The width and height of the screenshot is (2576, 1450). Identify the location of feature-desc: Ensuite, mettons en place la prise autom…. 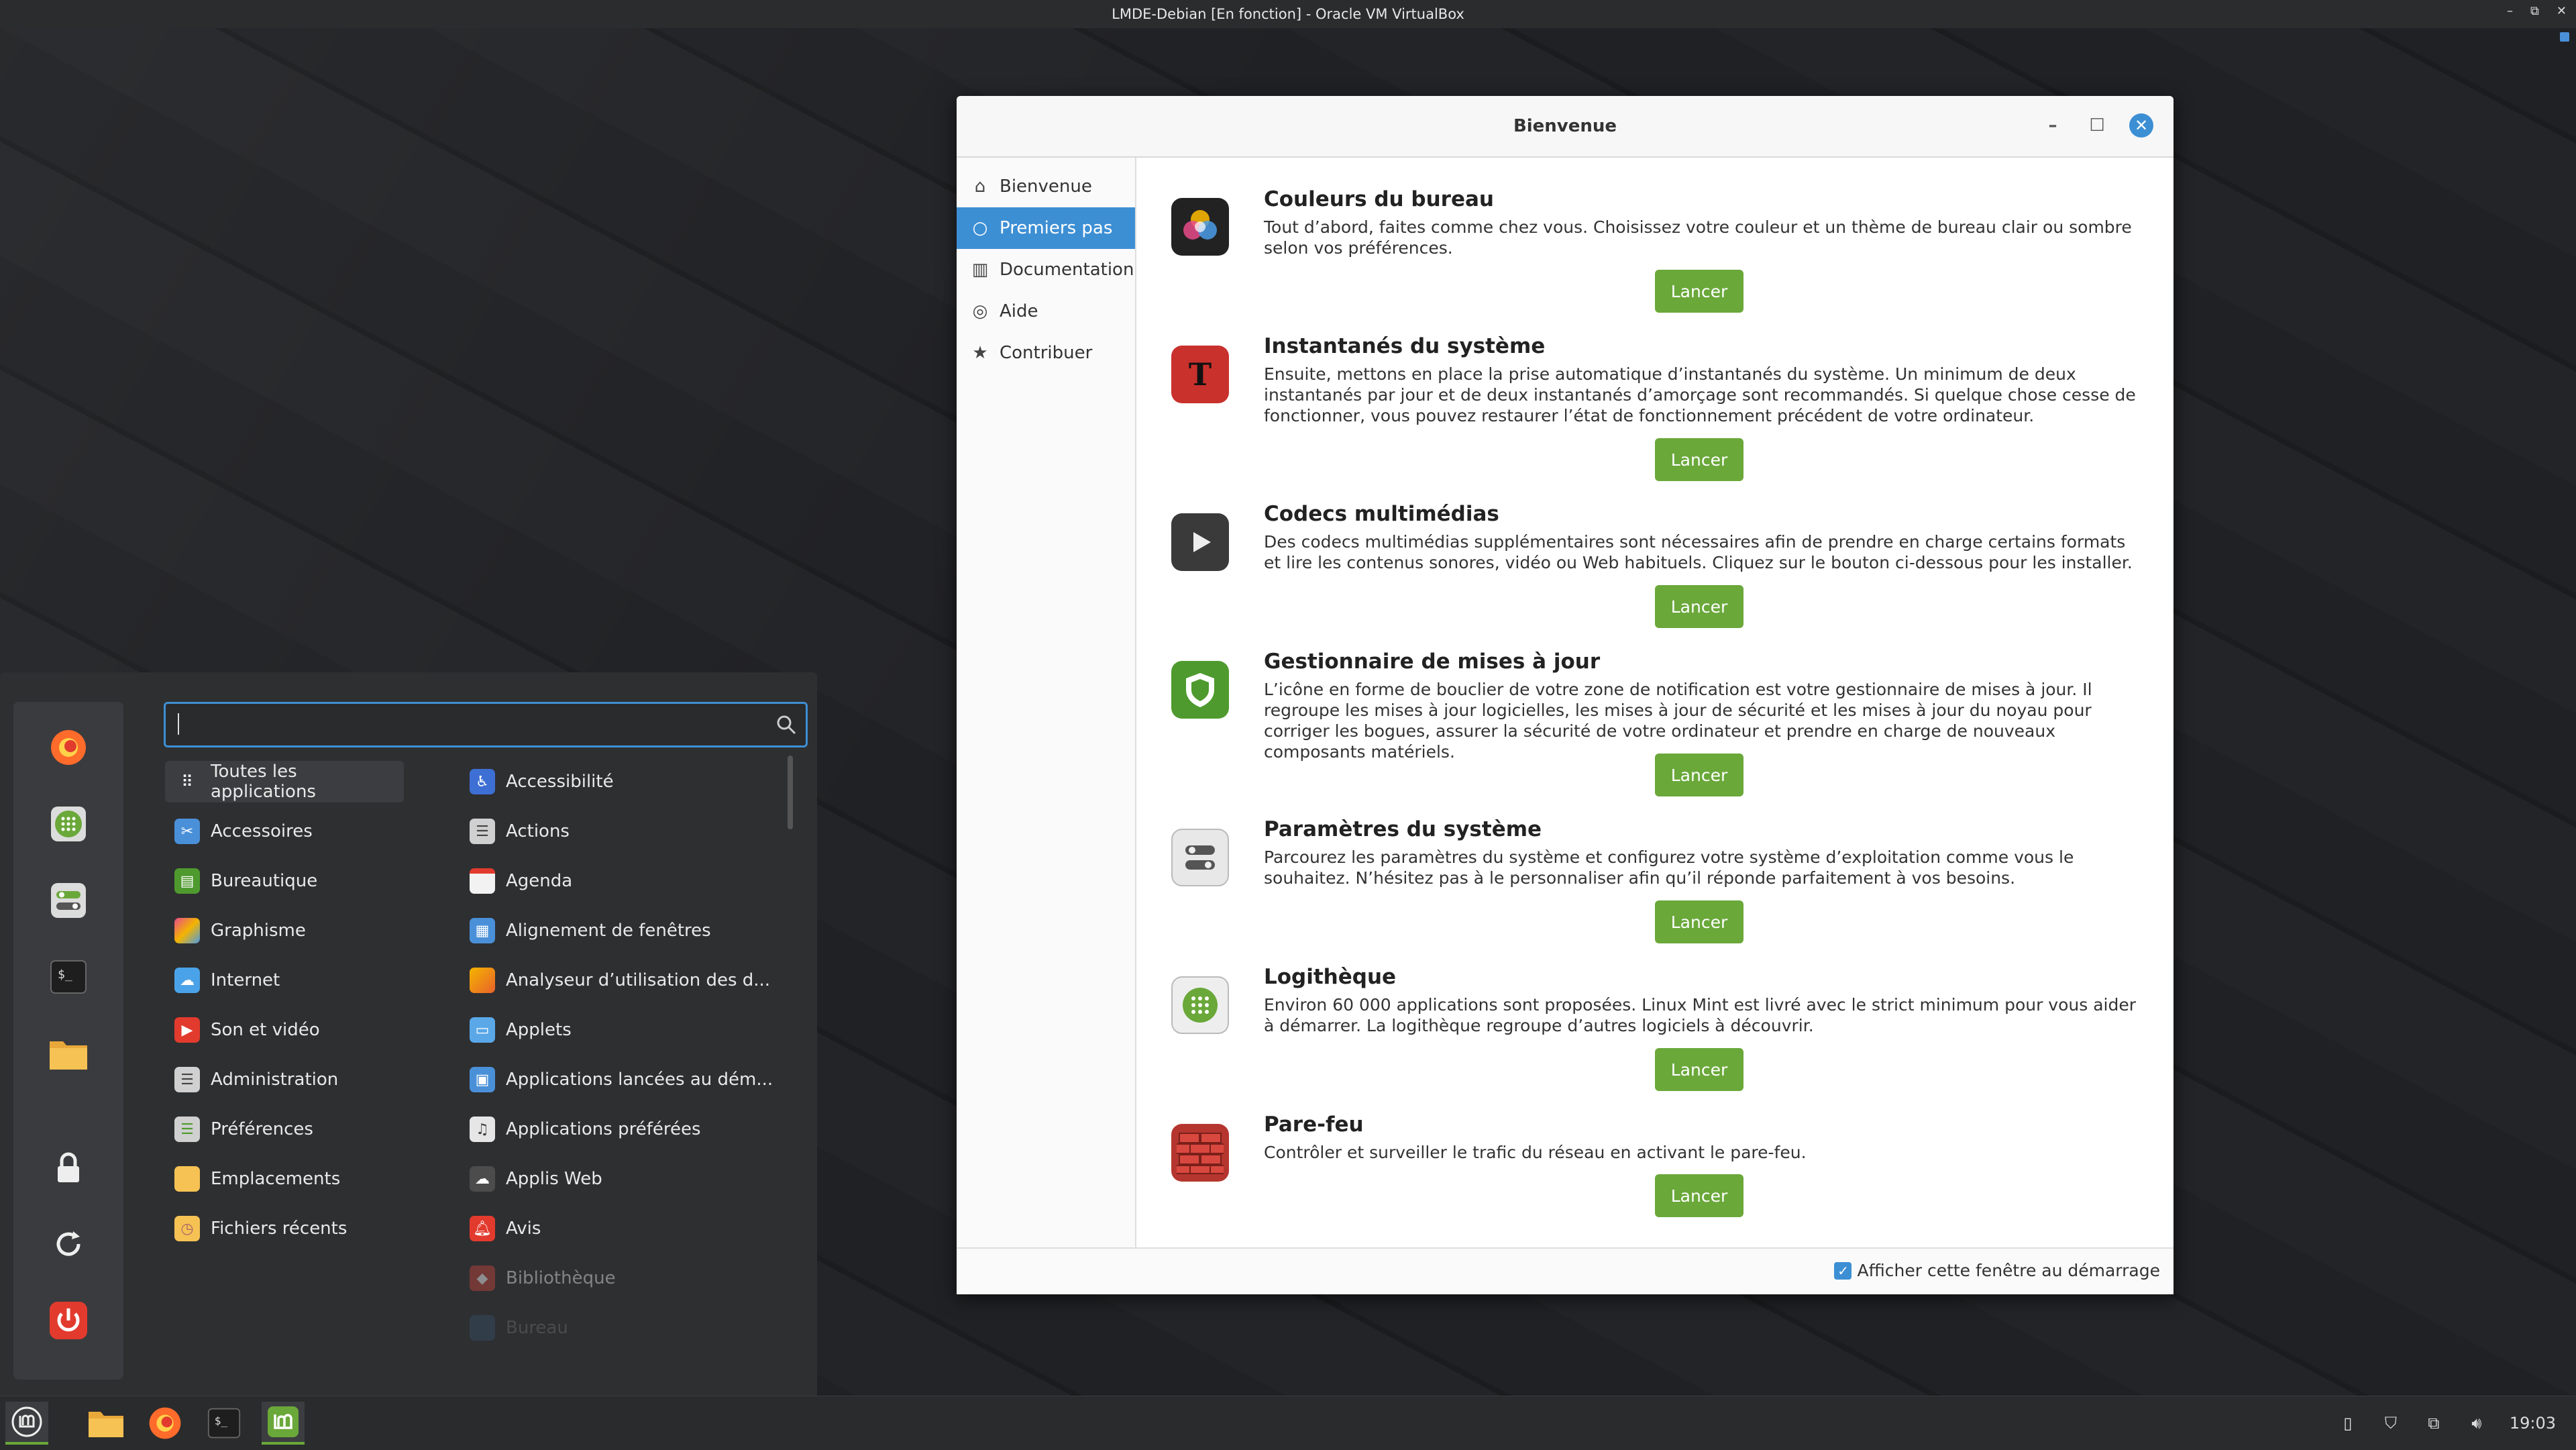
(1700, 394).